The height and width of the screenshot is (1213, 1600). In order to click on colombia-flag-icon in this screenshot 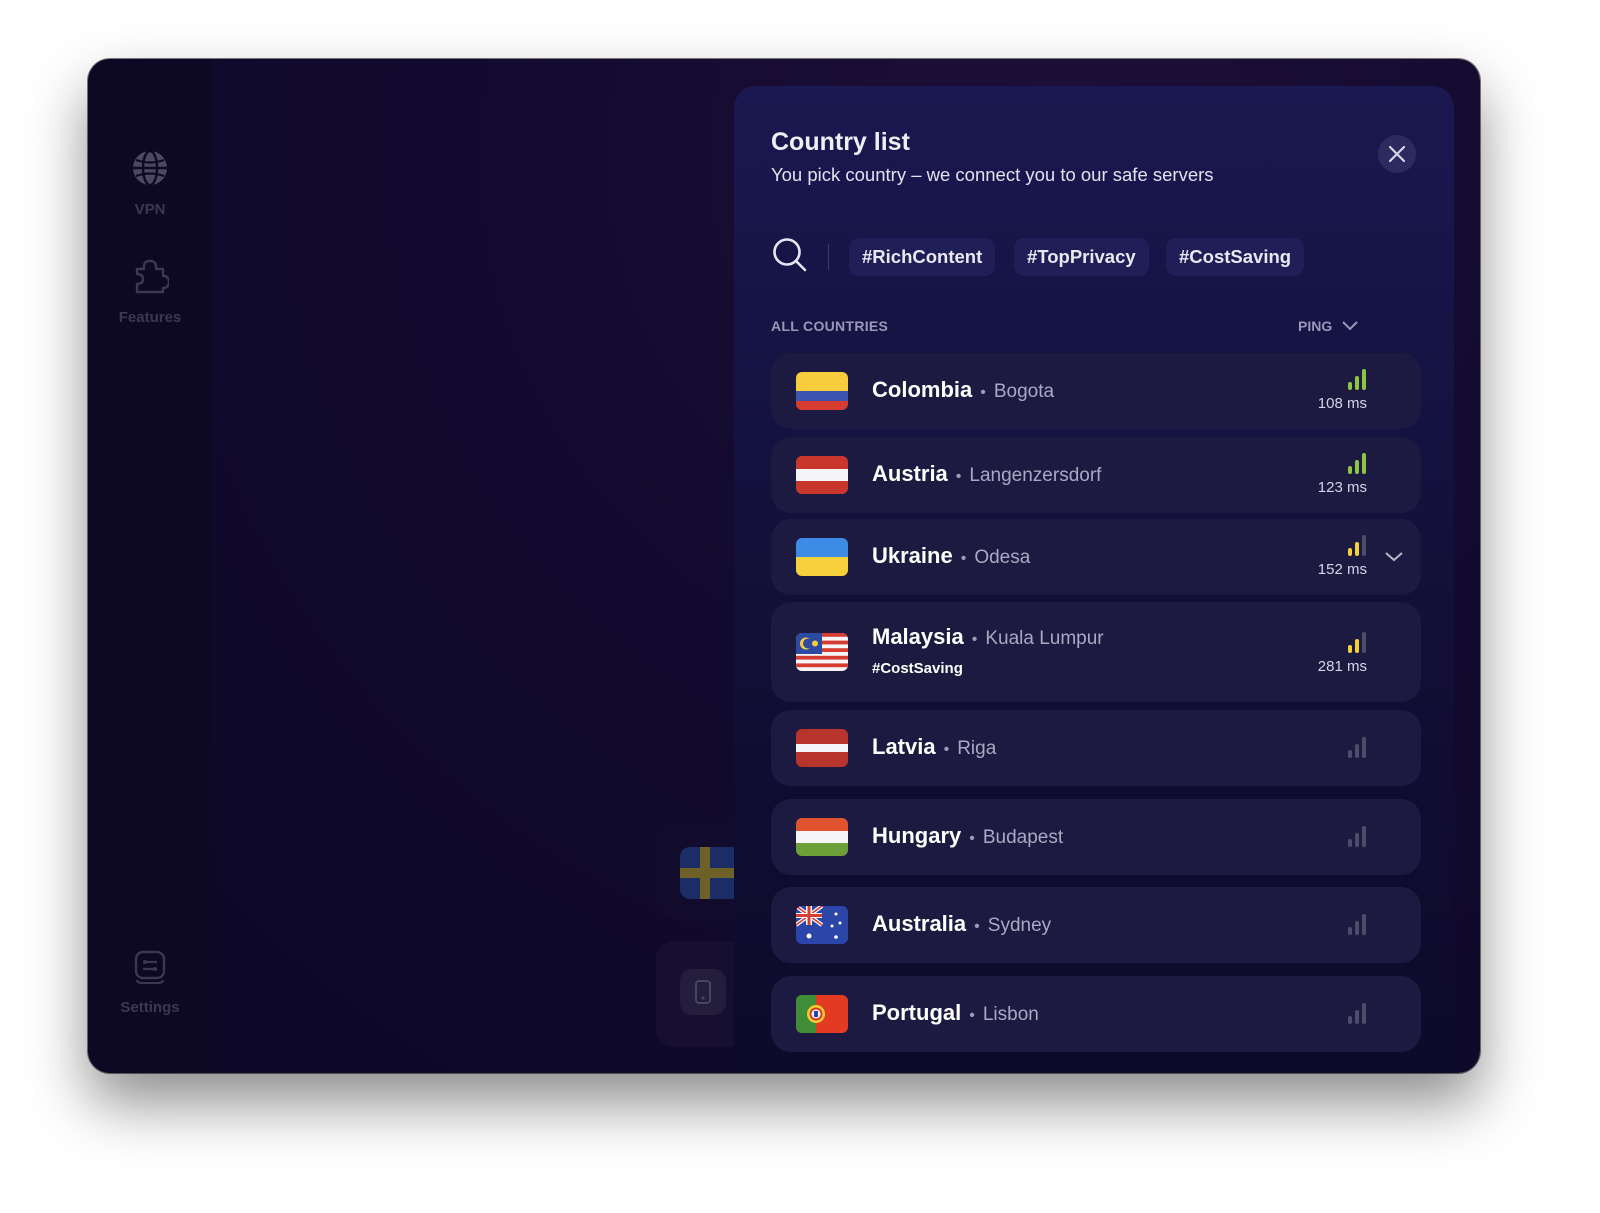, I will do `click(822, 391)`.